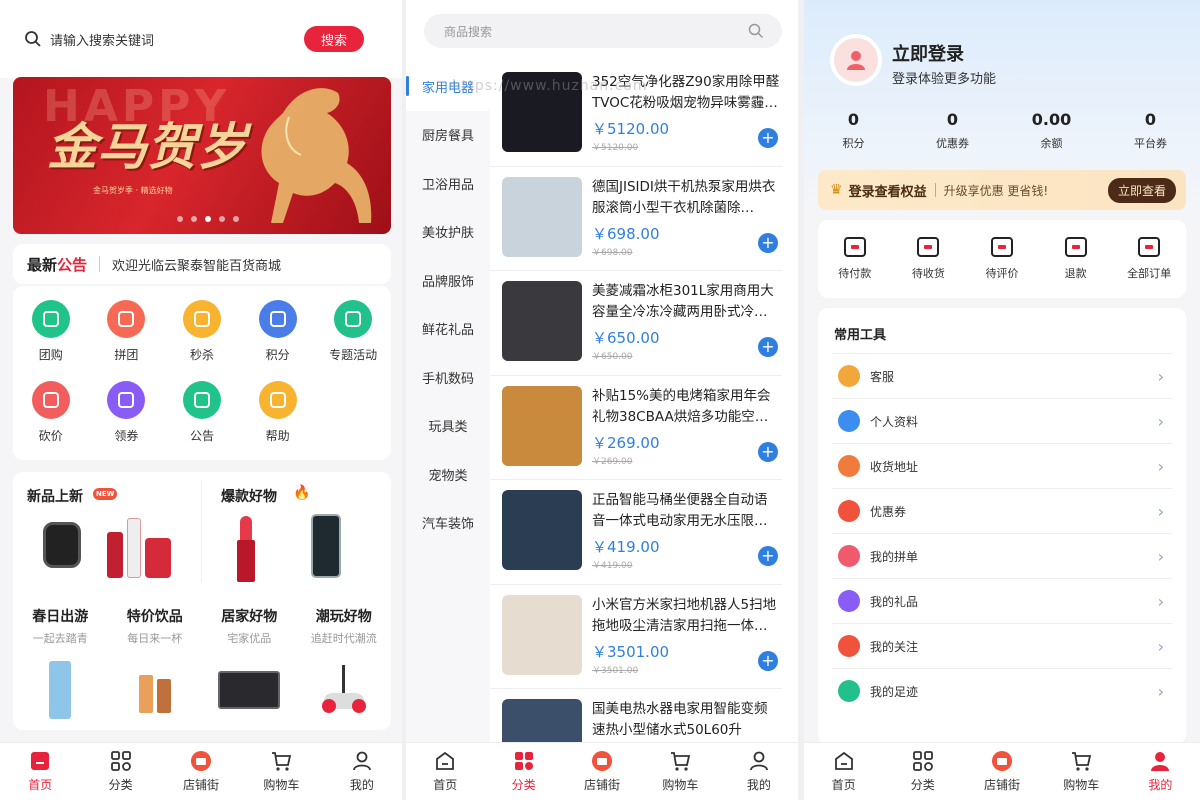 Image resolution: width=1200 pixels, height=800 pixels. Describe the element at coordinates (928, 53) in the screenshot. I see `login-title: 立即登录` at that location.